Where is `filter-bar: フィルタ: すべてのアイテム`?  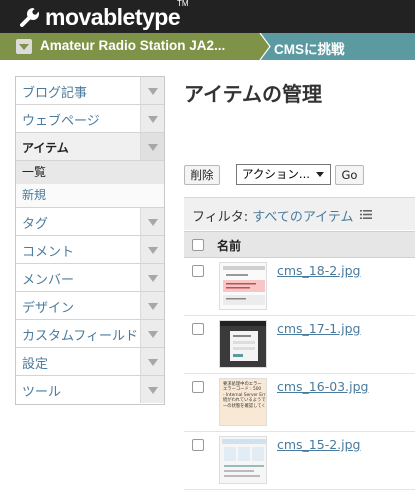 filter-bar: フィルタ: すべてのアイテム is located at coordinates (299, 213).